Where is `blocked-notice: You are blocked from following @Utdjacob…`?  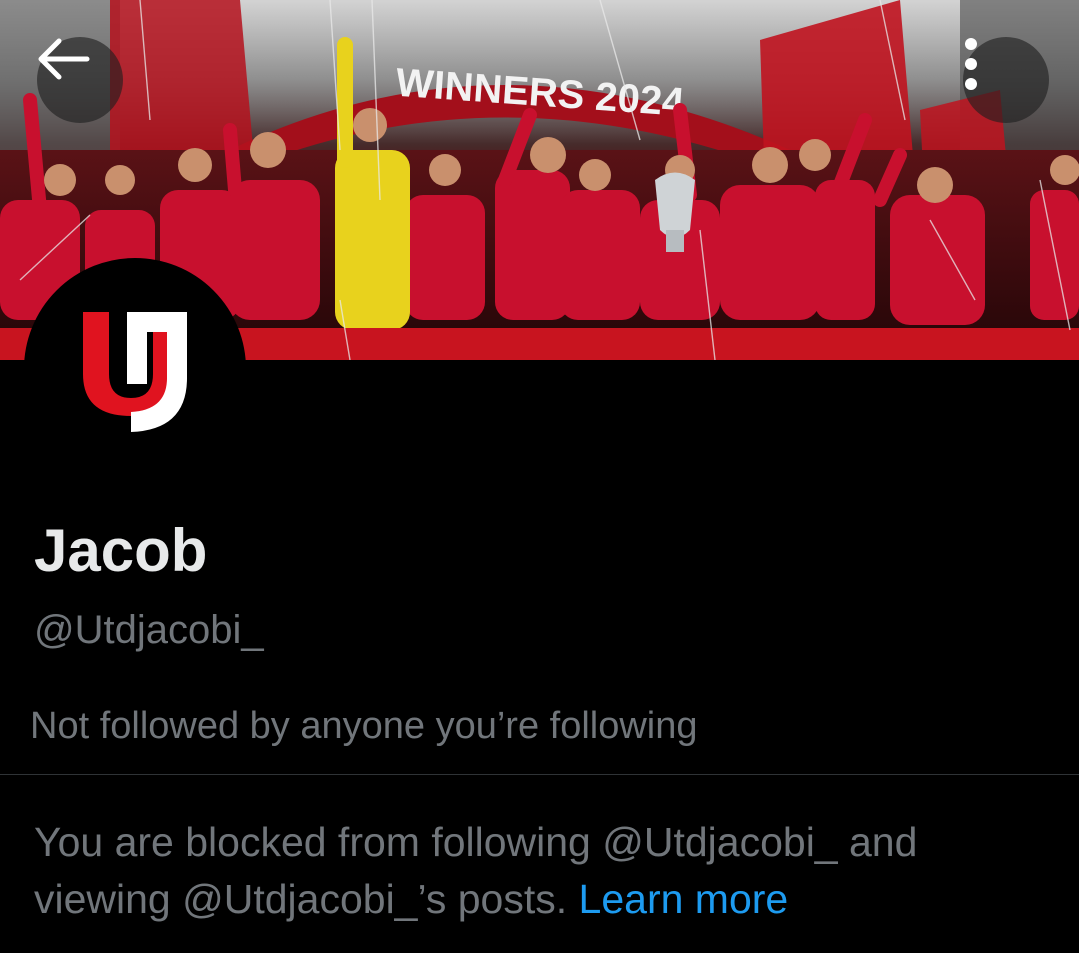 blocked-notice: You are blocked from following @Utdjacob… is located at coordinates (544, 871).